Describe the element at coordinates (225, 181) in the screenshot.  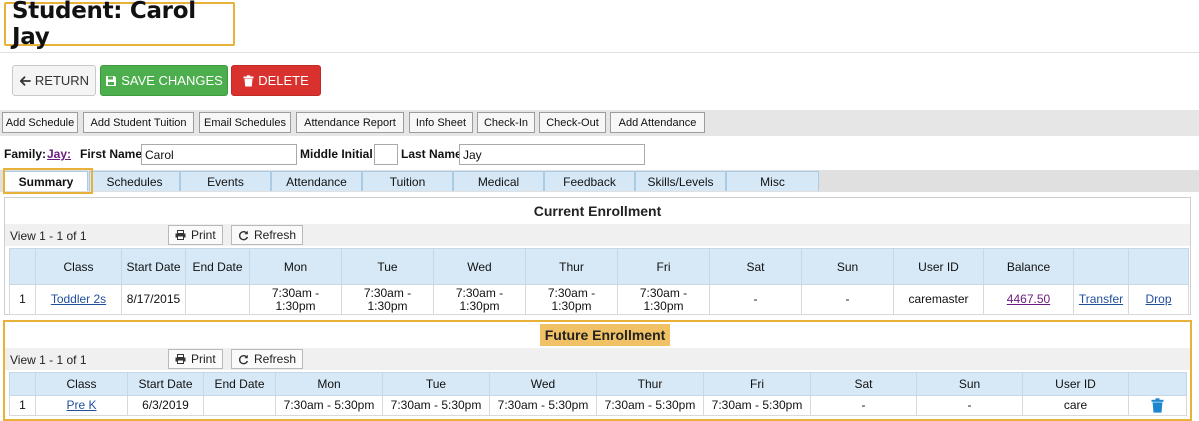
I see `tab-events: Events` at that location.